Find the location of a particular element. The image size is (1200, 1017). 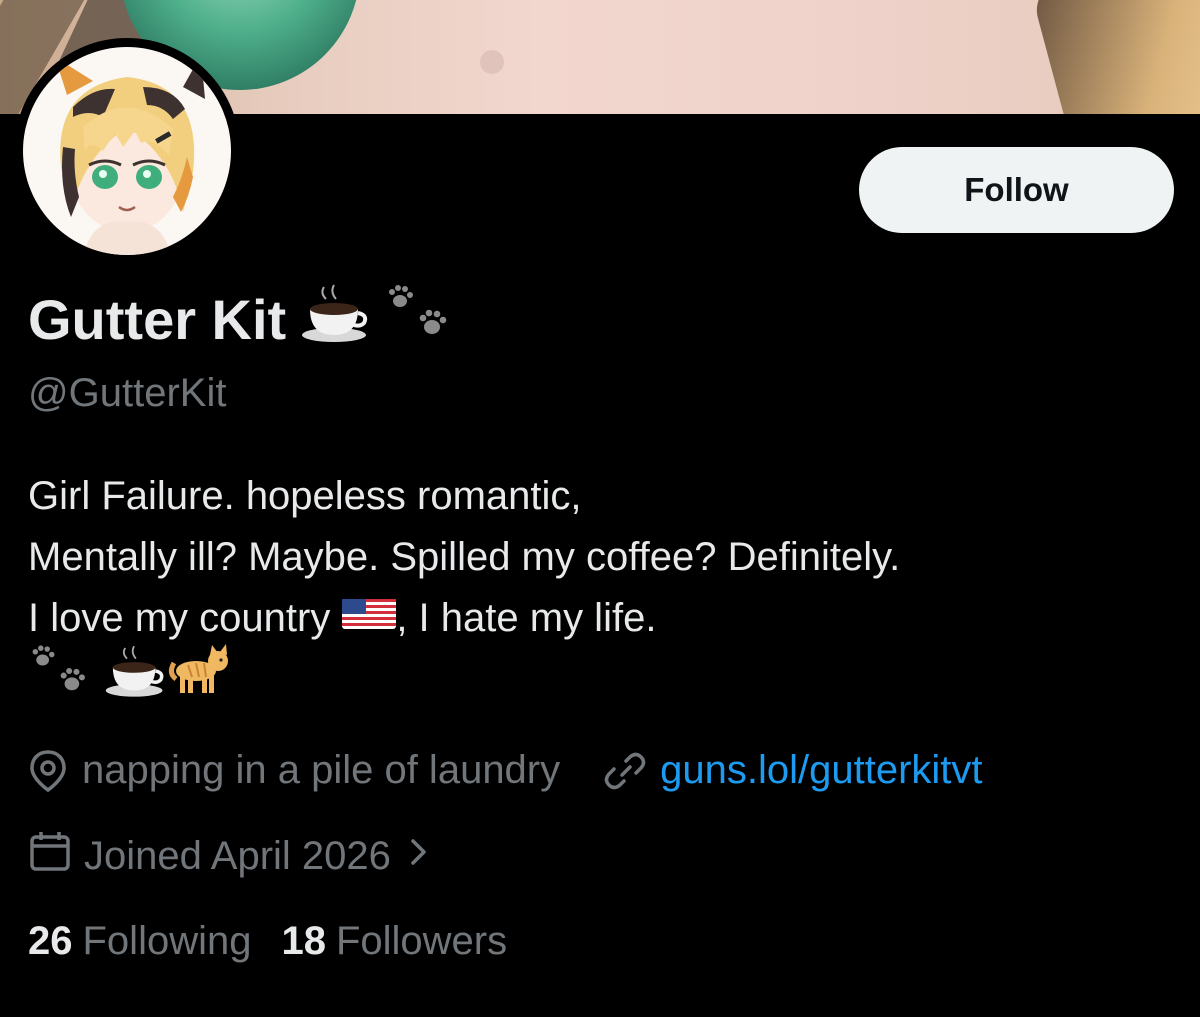

following-stat: 26 Following is located at coordinates (139, 941).